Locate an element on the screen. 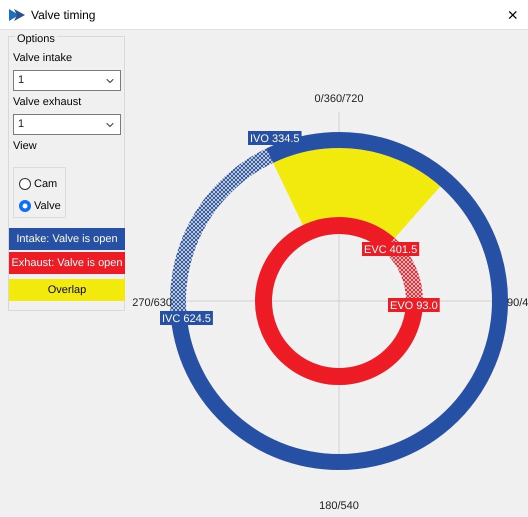 The image size is (528, 517). field-label: View is located at coordinates (25, 146).